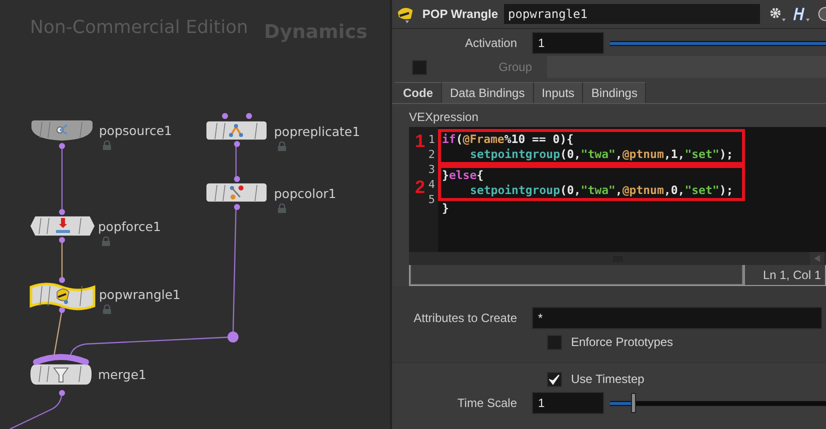 The height and width of the screenshot is (429, 826). What do you see at coordinates (777, 14) in the screenshot?
I see `gear-icon` at bounding box center [777, 14].